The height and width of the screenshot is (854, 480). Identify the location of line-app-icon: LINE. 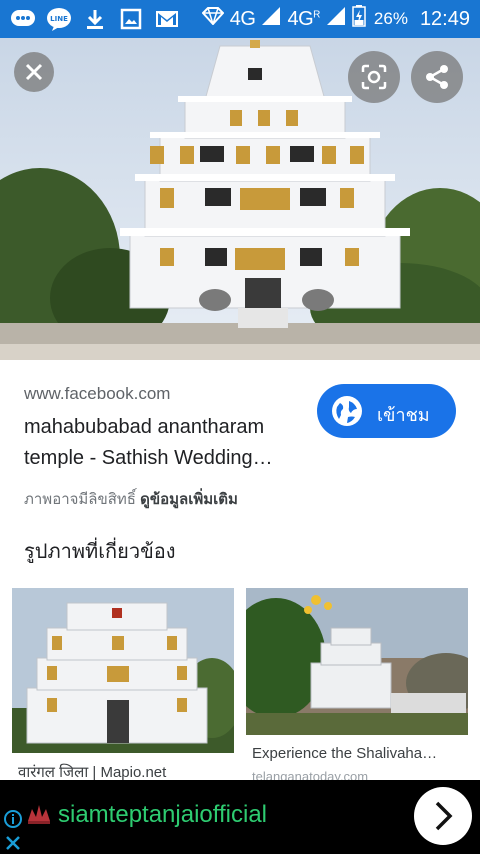
(59, 19).